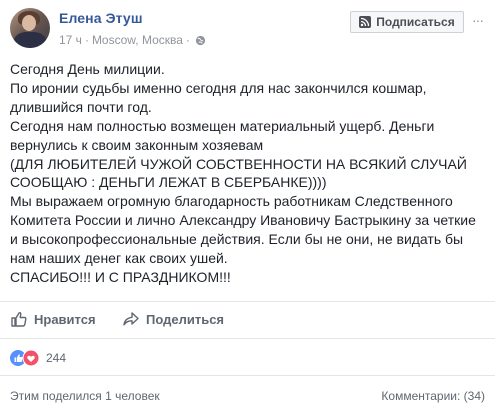 This screenshot has width=495, height=414. I want to click on author-name: Елена Этуш, so click(101, 18).